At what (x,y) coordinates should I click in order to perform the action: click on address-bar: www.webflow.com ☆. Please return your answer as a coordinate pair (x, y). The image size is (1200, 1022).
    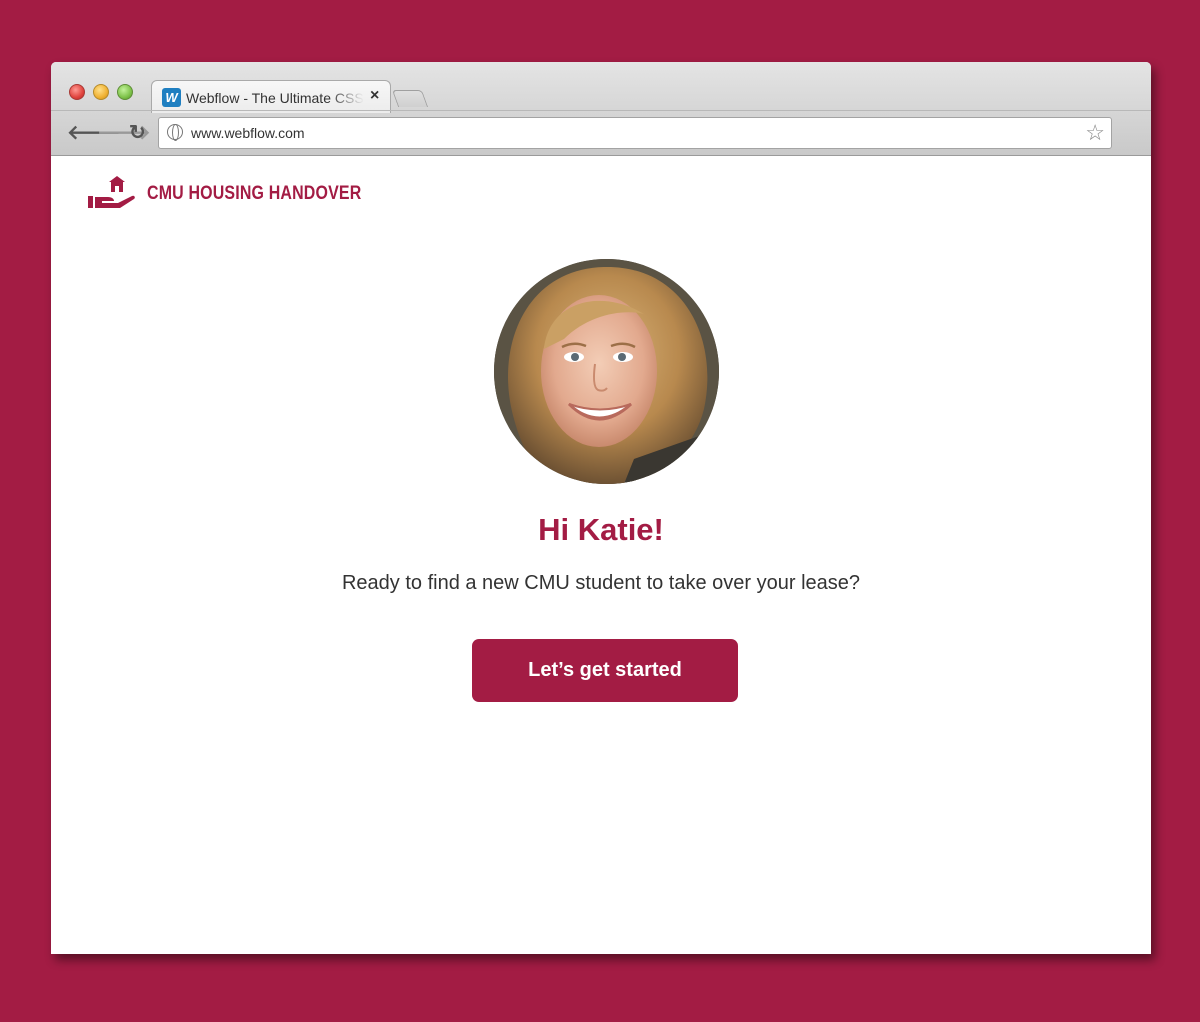
    Looking at the image, I should click on (635, 133).